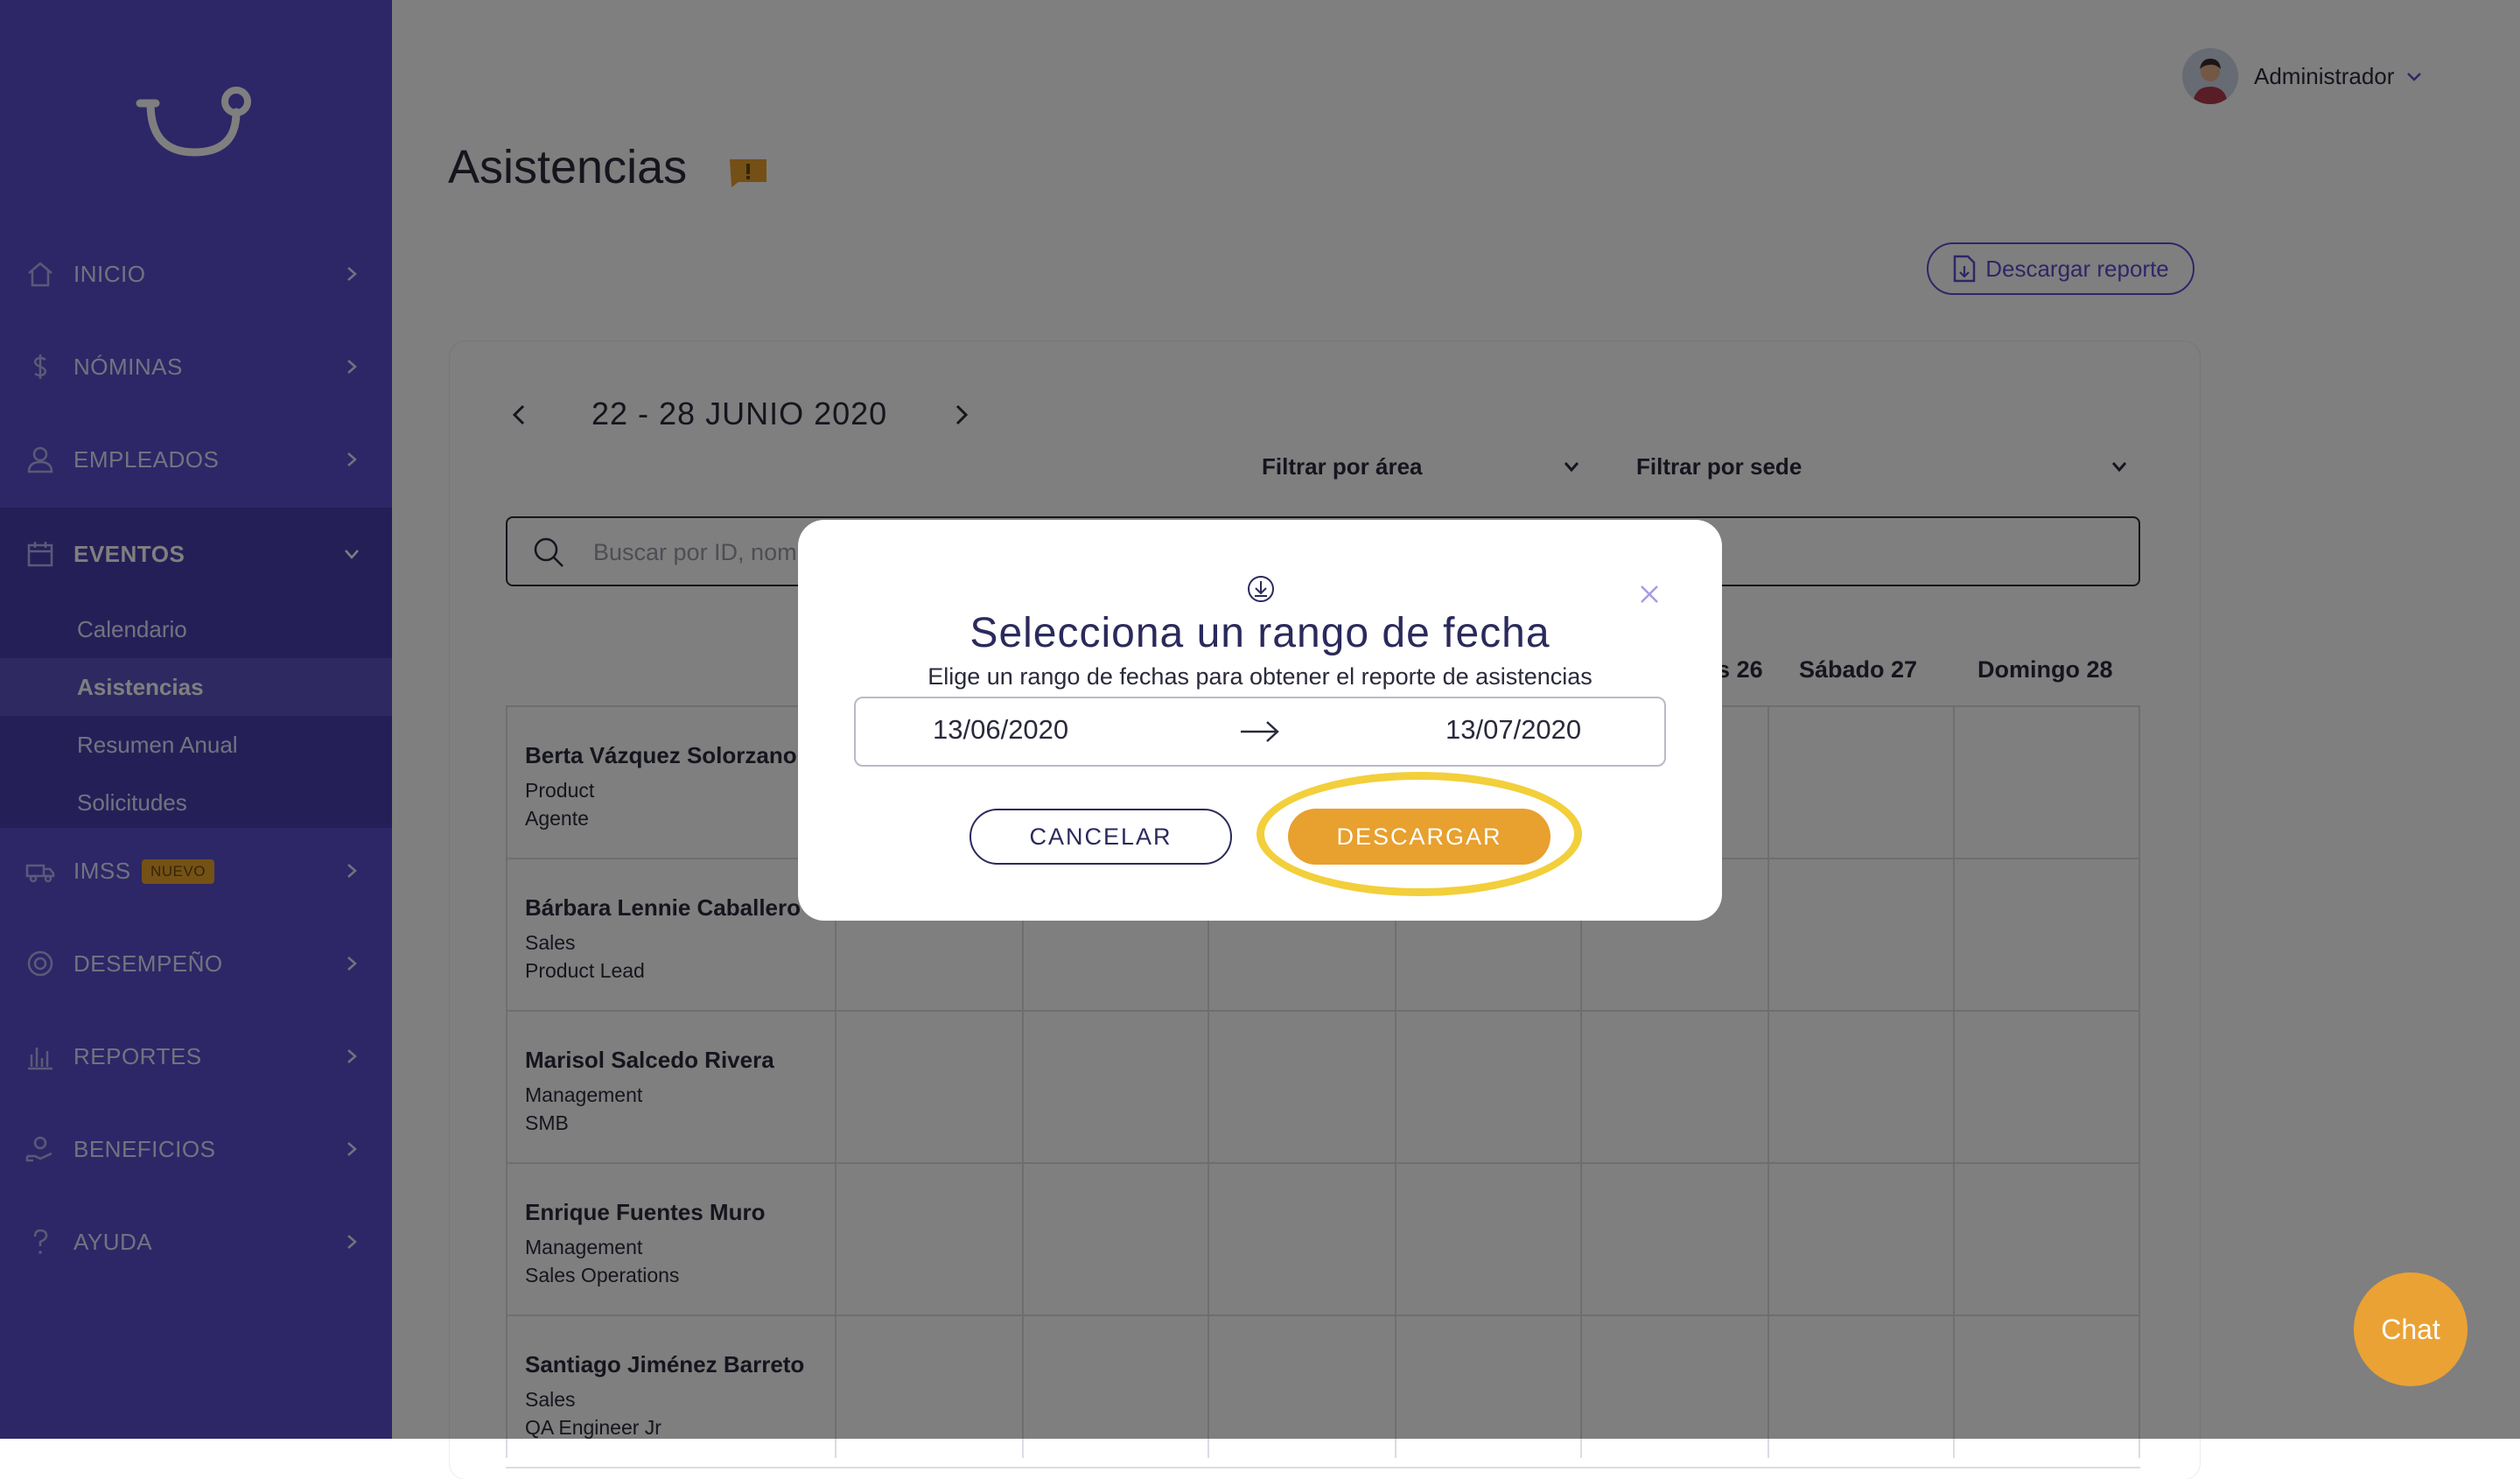 The height and width of the screenshot is (1479, 2520). I want to click on start-date-input: 13/06/2020, so click(1000, 730).